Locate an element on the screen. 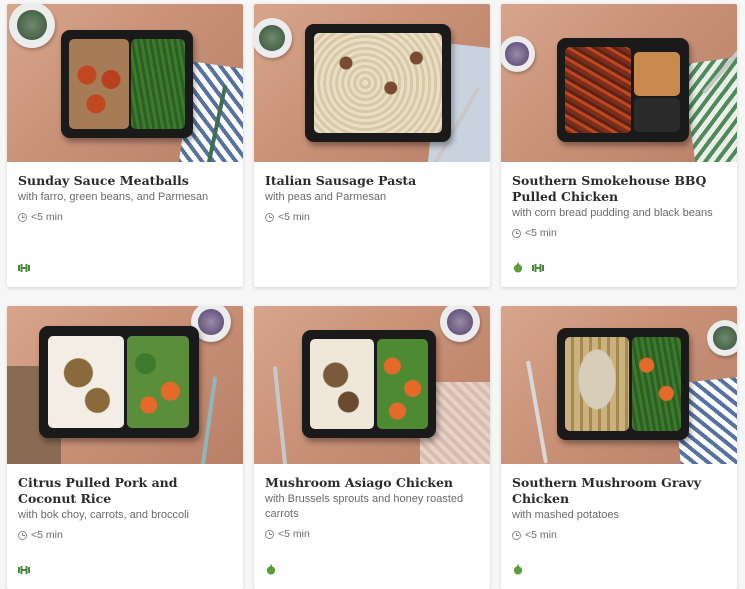  meal-title: Sunday Sauce Meatballs is located at coordinates (125, 181).